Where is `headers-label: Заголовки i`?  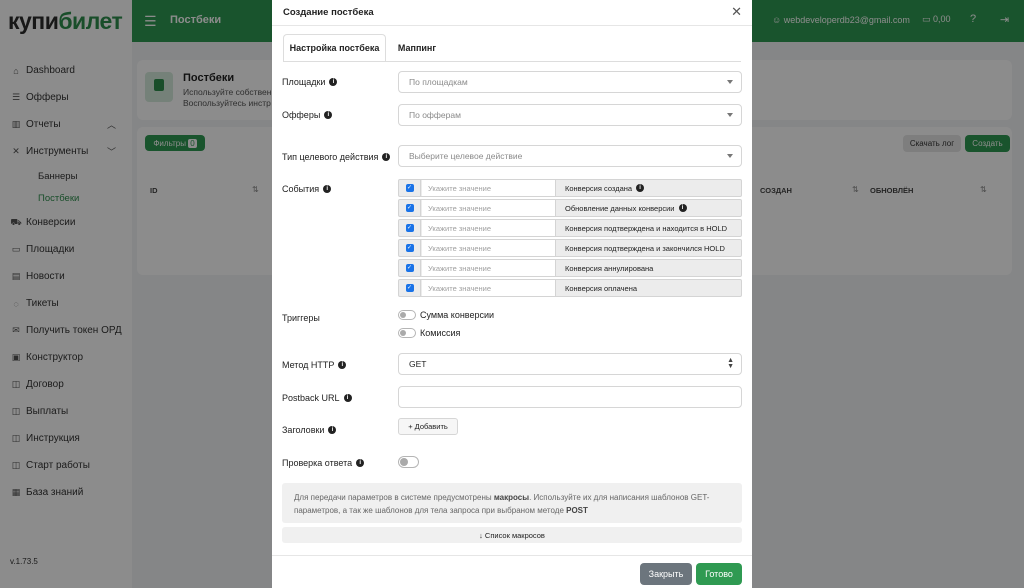
headers-label: Заголовки i is located at coordinates (309, 430).